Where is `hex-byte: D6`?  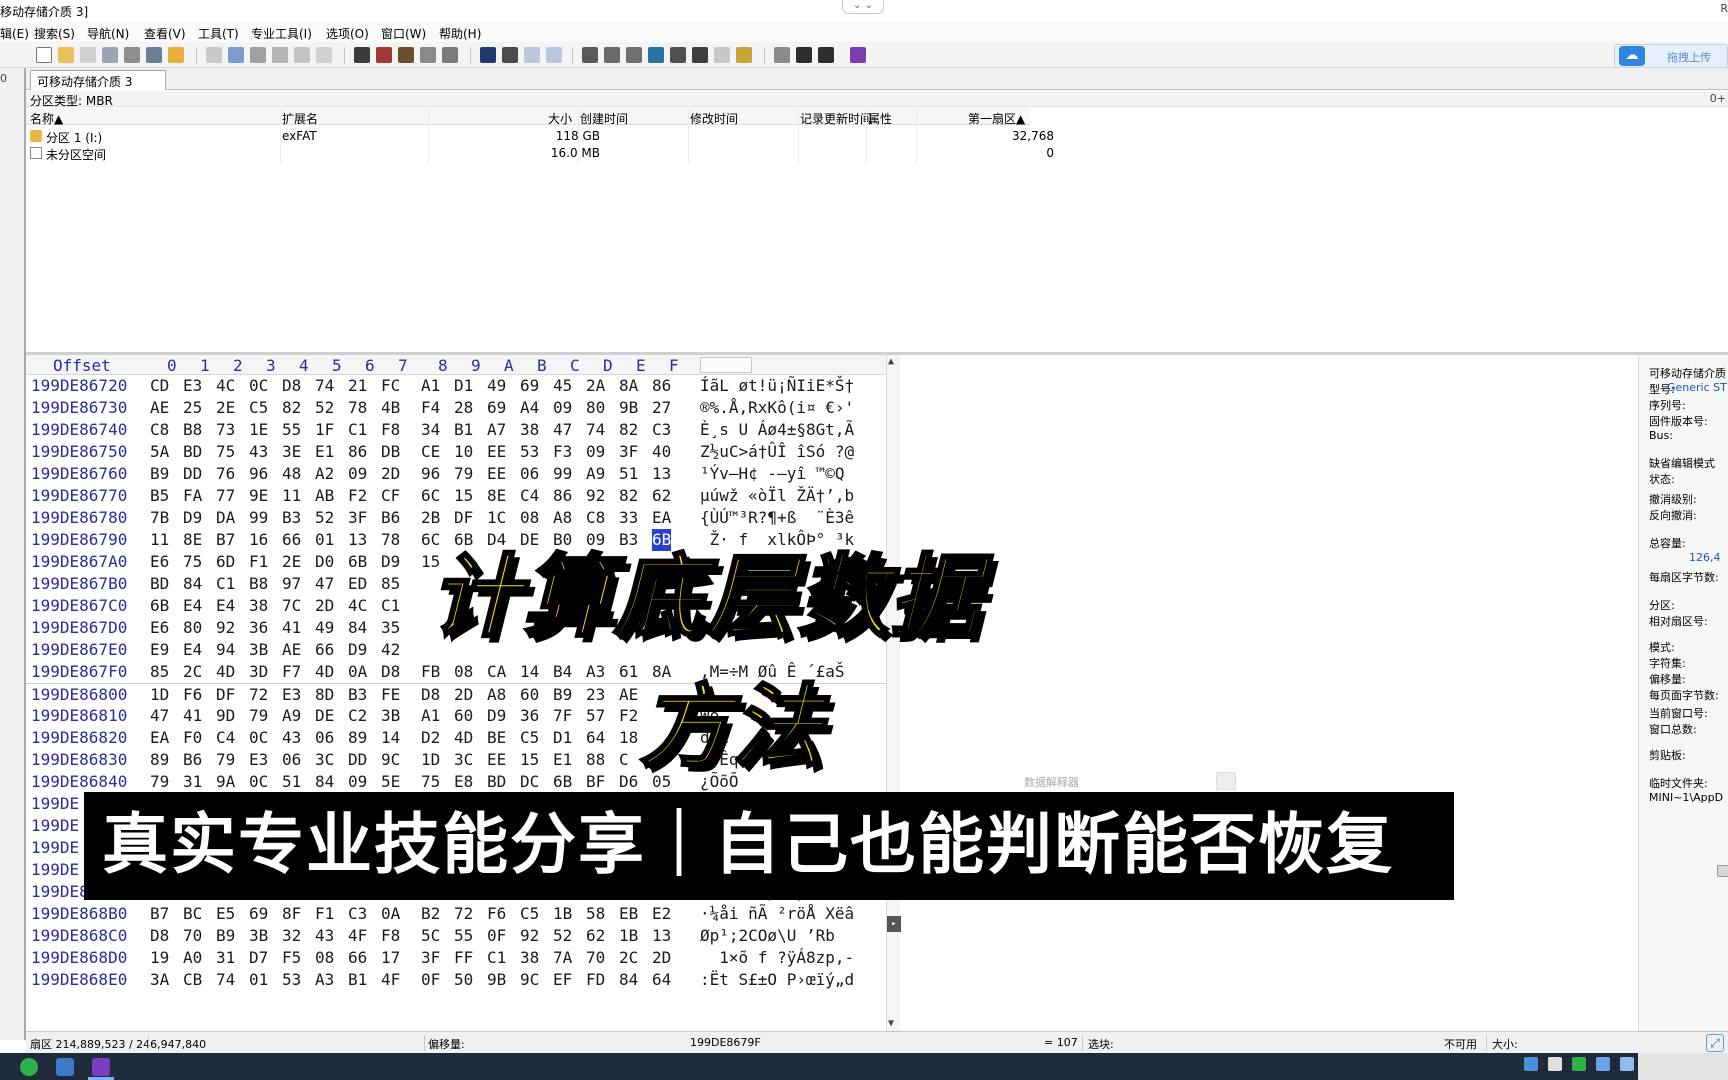
hex-byte: D6 is located at coordinates (628, 782).